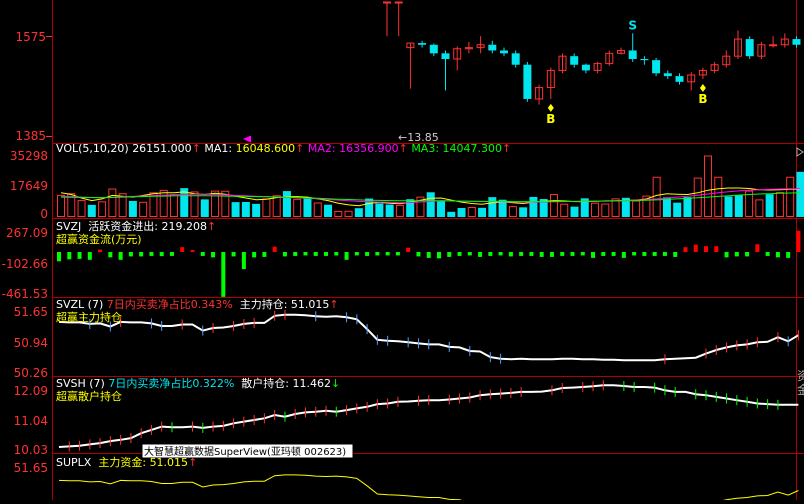 The width and height of the screenshot is (804, 504). I want to click on svzj-tick-max: 267.09, so click(27, 233).